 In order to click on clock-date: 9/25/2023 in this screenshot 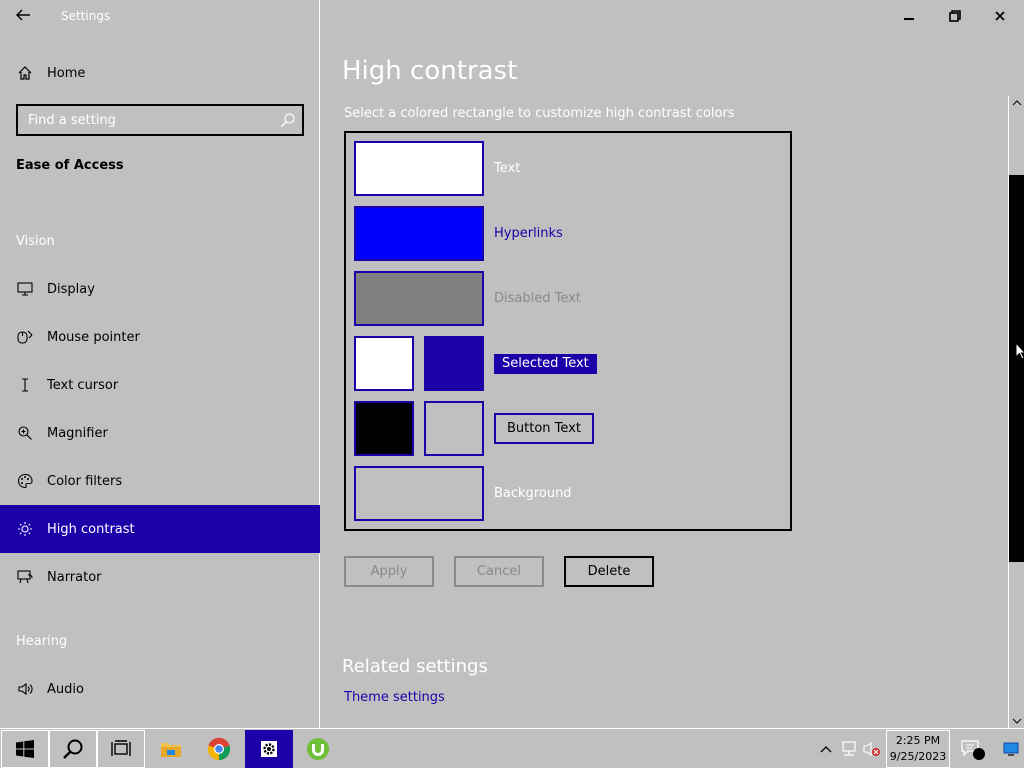, I will do `click(918, 756)`.